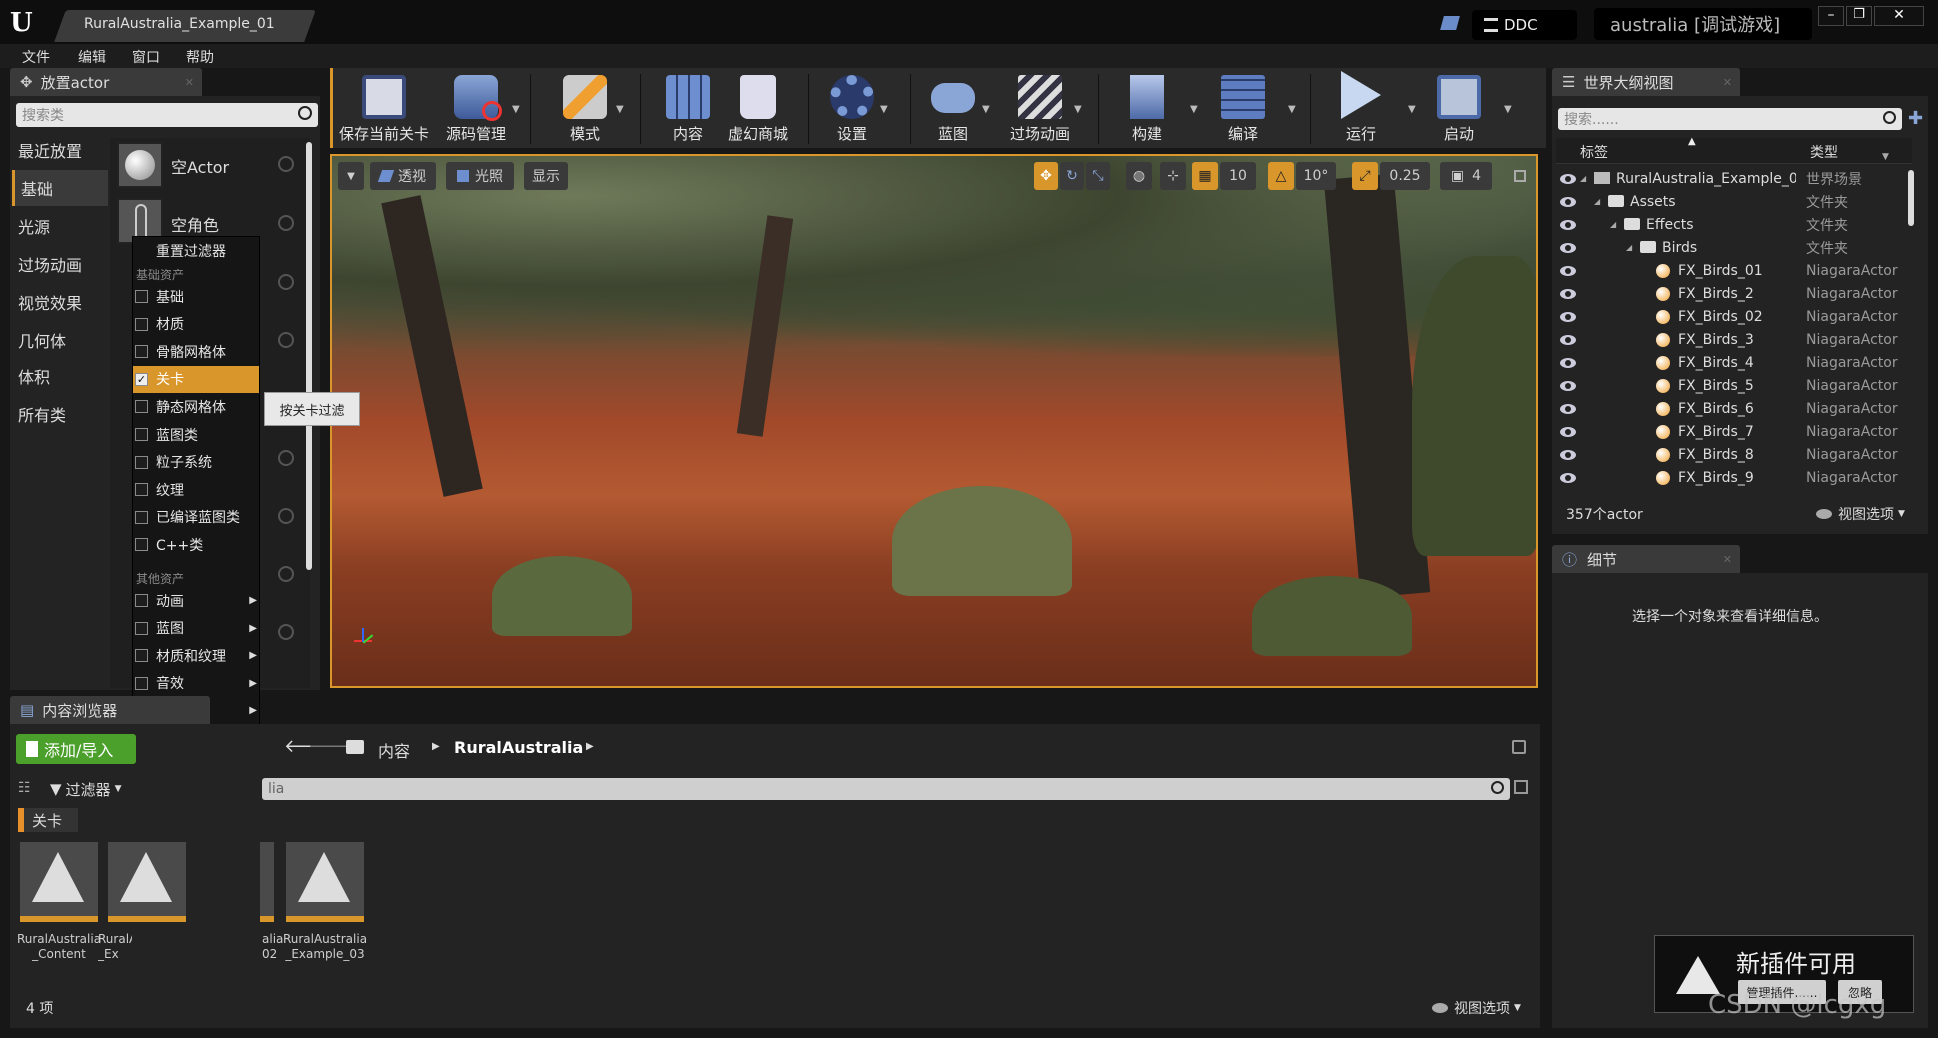 The height and width of the screenshot is (1038, 1938). I want to click on filter-submenu-item: 动画 ▶, so click(196, 600).